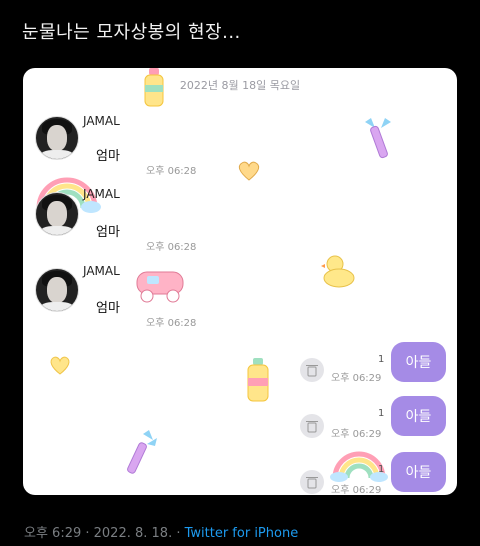  What do you see at coordinates (104, 533) in the screenshot?
I see `tweet-timestamp: 오후 6:29 · 2022. 8. 18. ·` at bounding box center [104, 533].